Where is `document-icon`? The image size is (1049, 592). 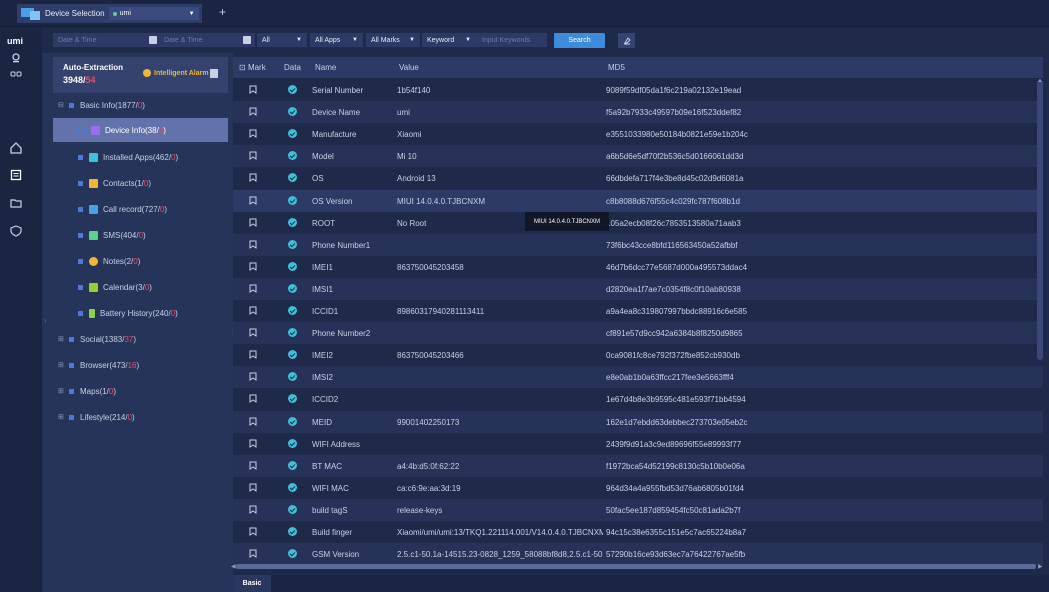
document-icon is located at coordinates (16, 175).